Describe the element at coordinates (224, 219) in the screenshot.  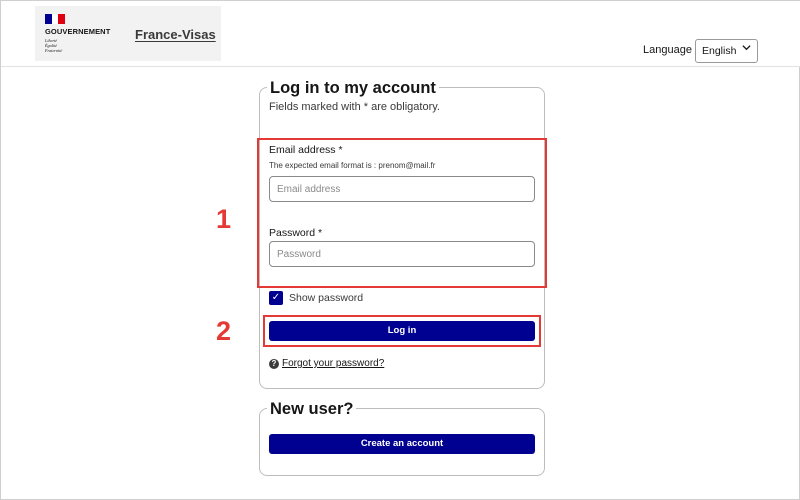
I see `annotation-number-1: 1` at that location.